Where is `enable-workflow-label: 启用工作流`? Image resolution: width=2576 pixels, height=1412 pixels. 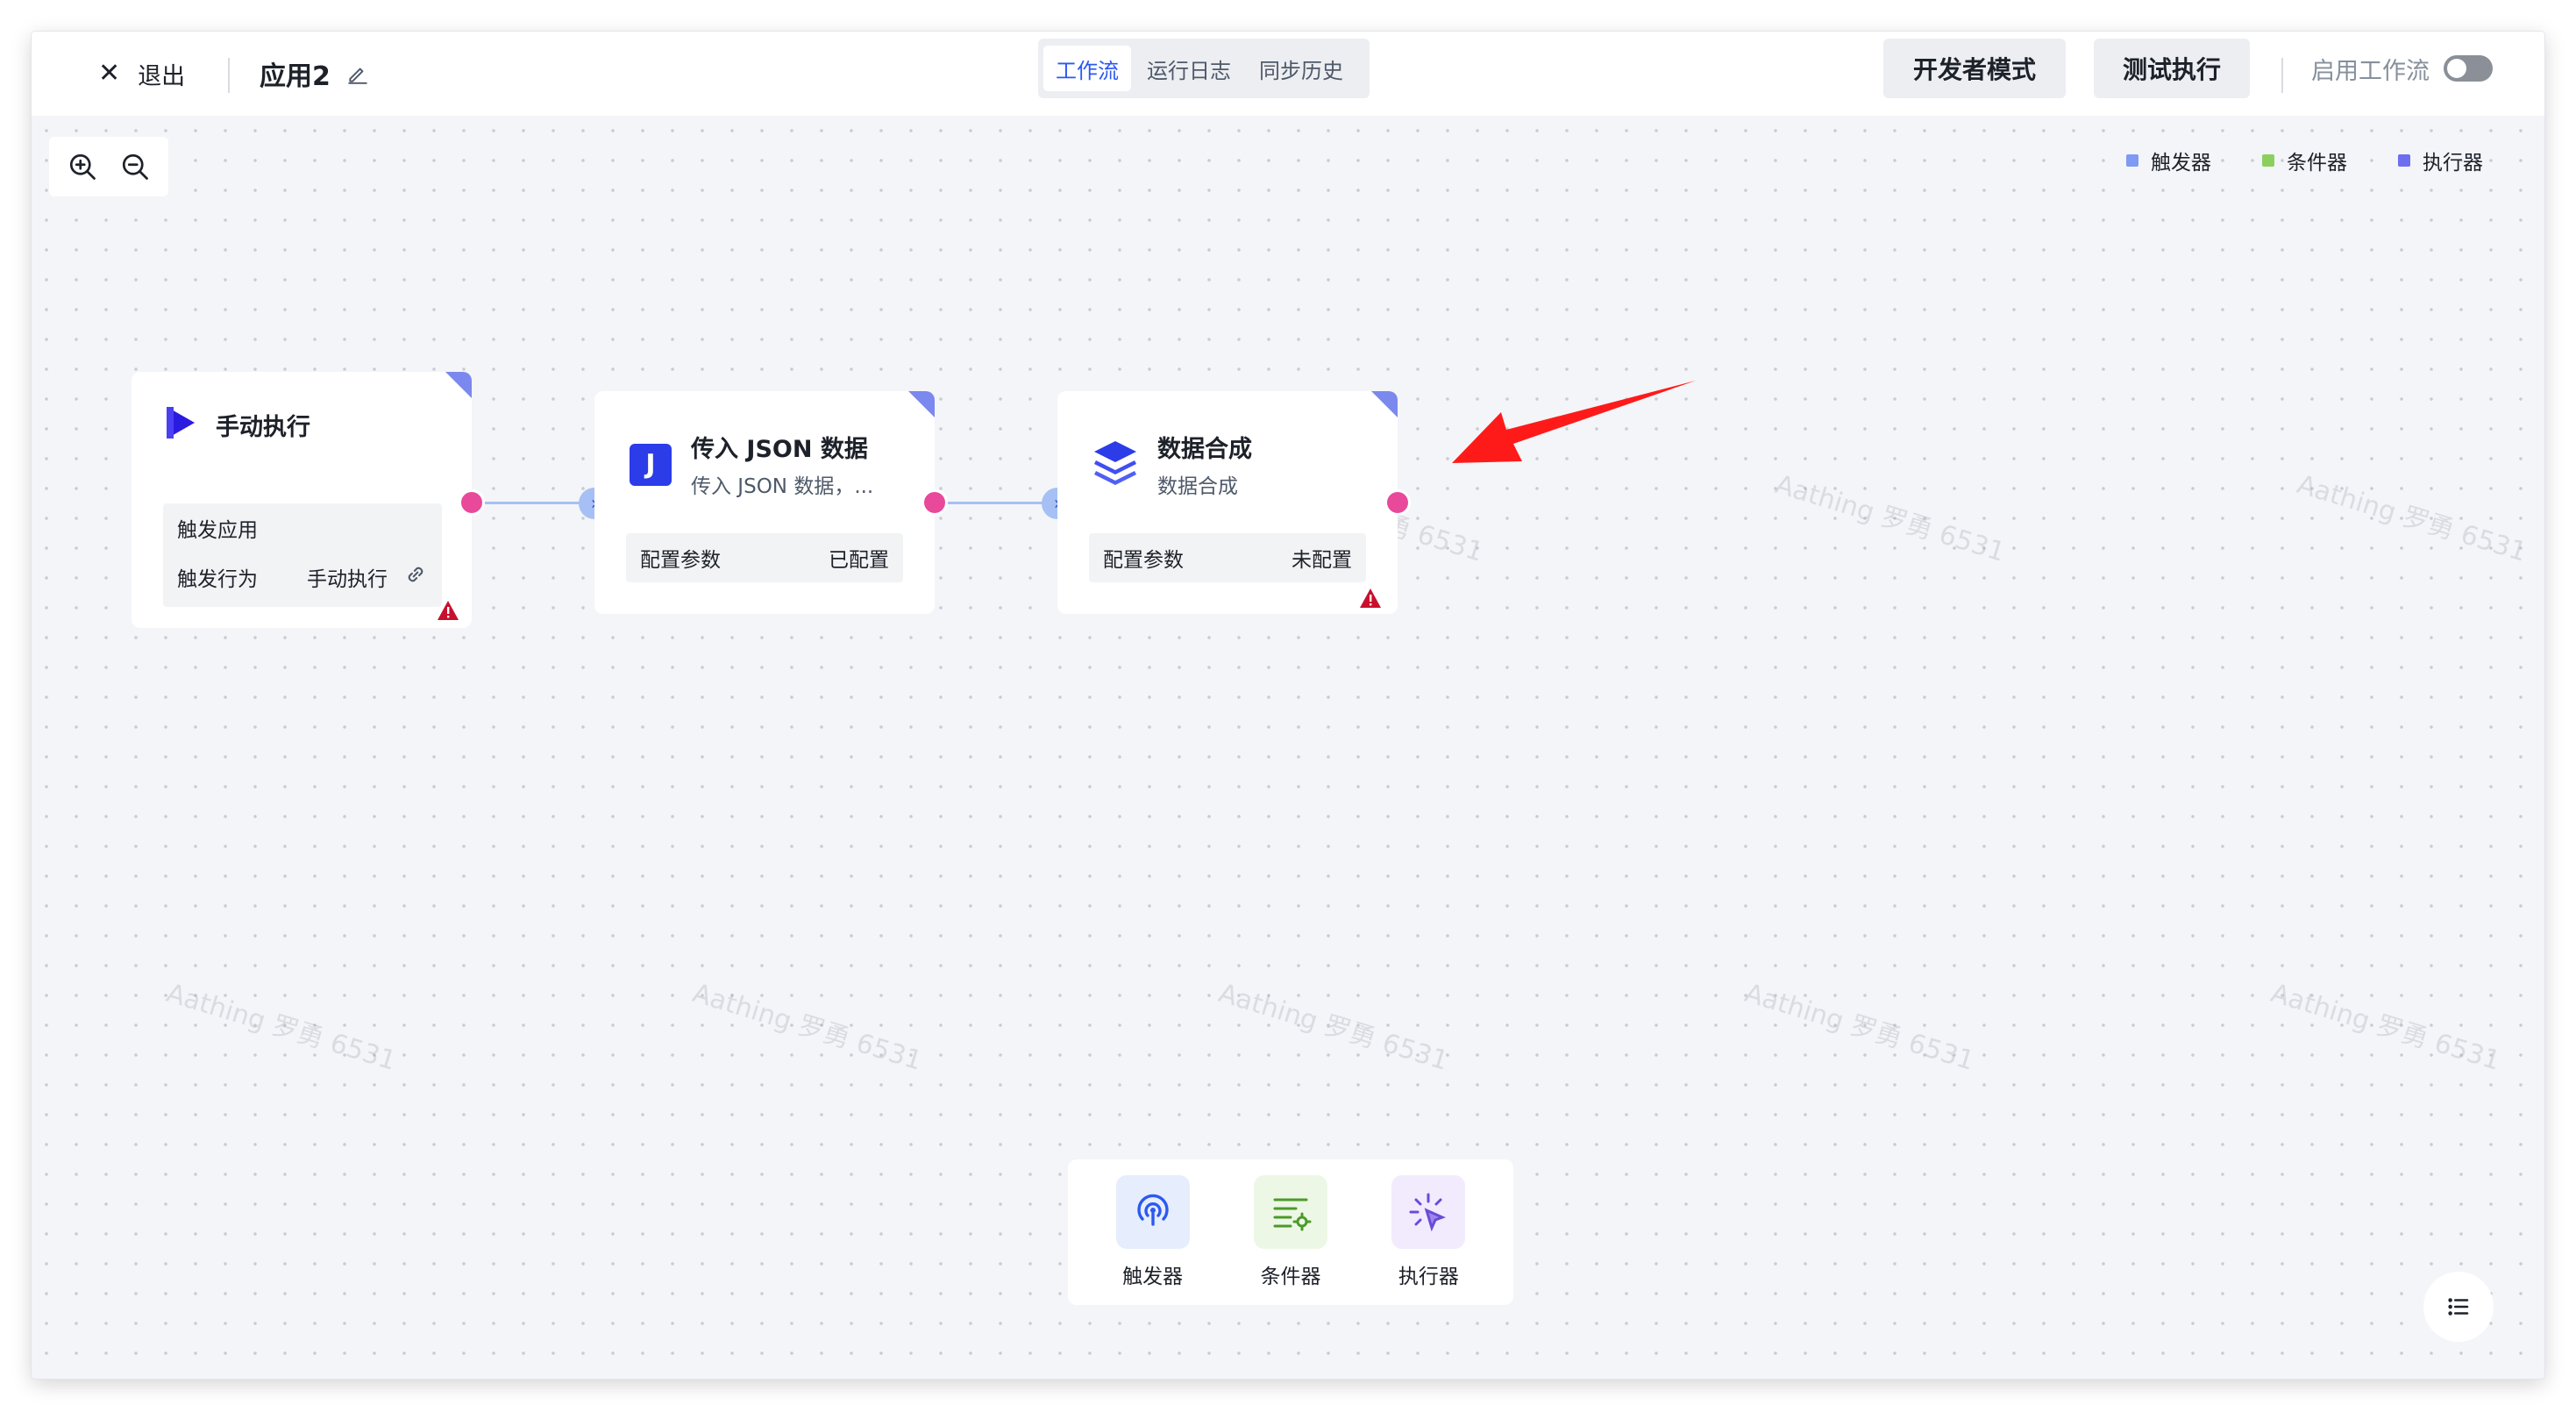
enable-workflow-label: 启用工作流 is located at coordinates (2370, 71).